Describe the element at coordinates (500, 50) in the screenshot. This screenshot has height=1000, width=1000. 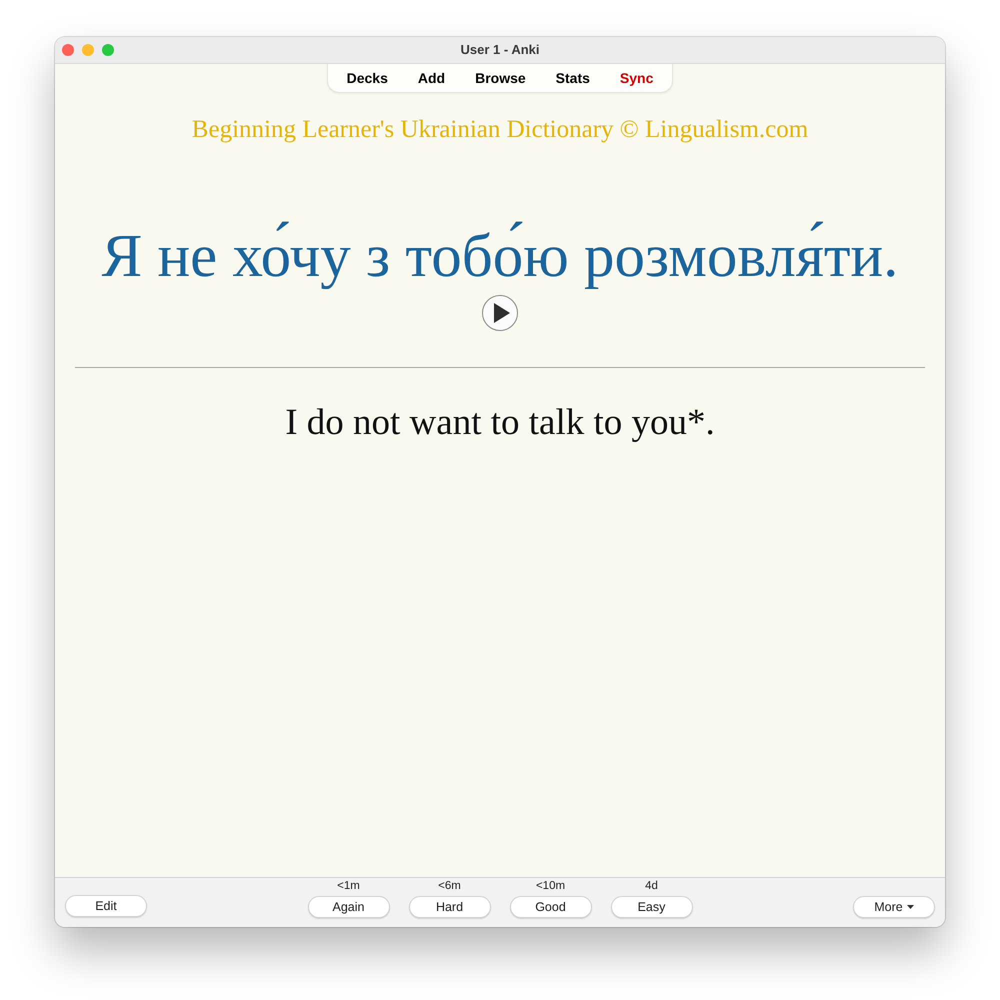
I see `window-title: User 1 - Anki` at that location.